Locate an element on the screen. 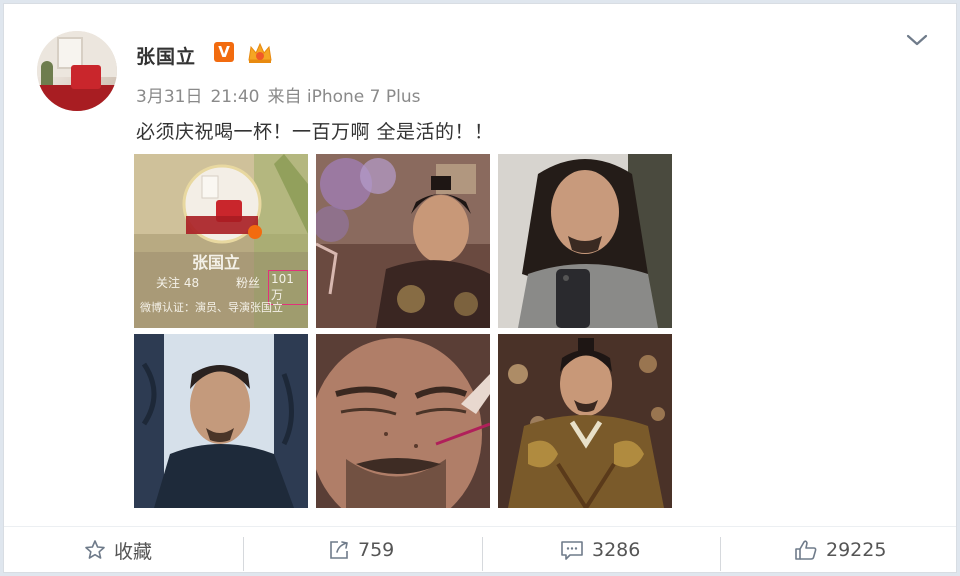  costume-actor-photo is located at coordinates (403, 241).